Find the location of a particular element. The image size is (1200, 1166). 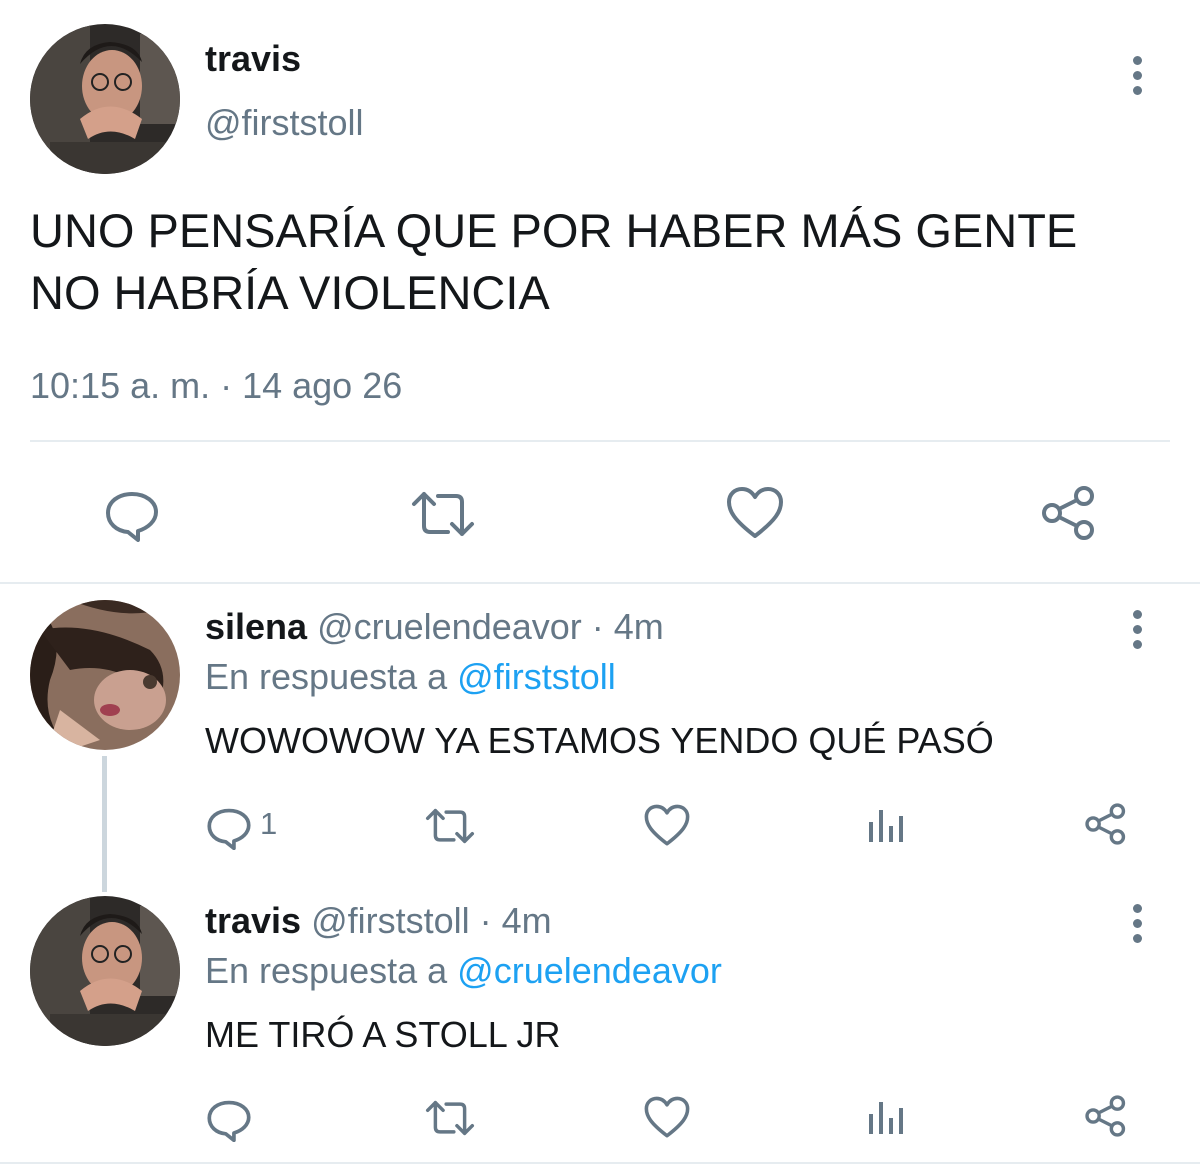

mention-link: @cruelendeavor is located at coordinates (589, 970).